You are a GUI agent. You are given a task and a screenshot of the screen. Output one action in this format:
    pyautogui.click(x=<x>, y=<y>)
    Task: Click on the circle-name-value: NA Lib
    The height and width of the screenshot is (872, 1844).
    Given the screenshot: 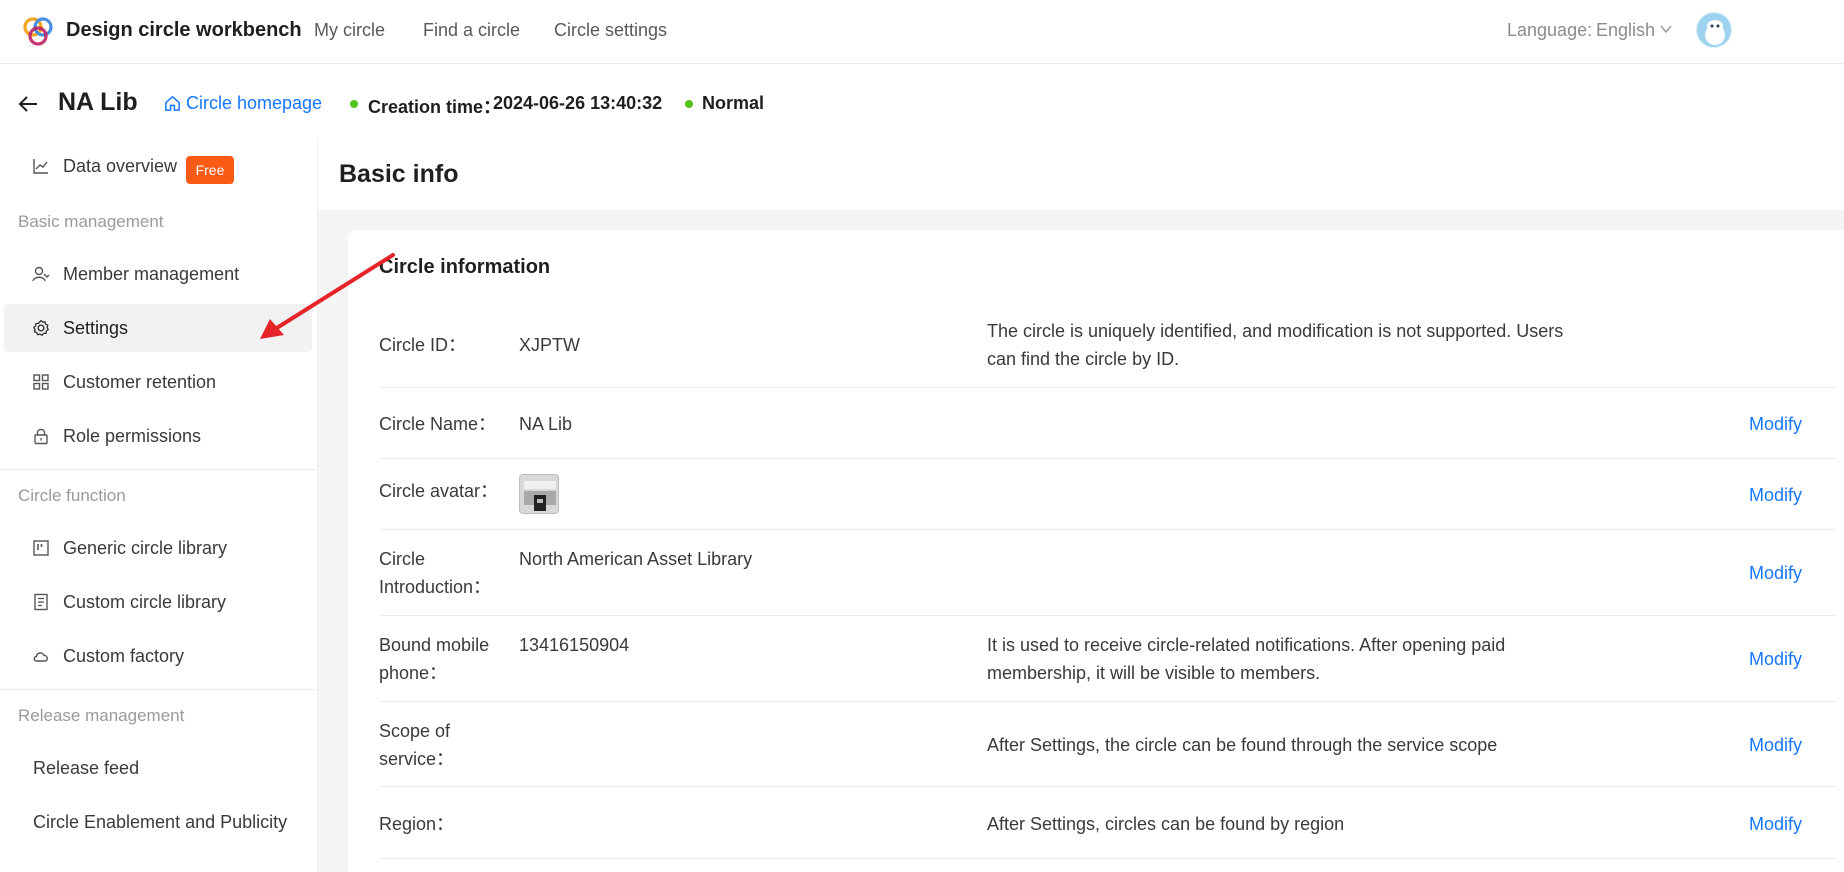 What is the action you would take?
    pyautogui.click(x=546, y=424)
    